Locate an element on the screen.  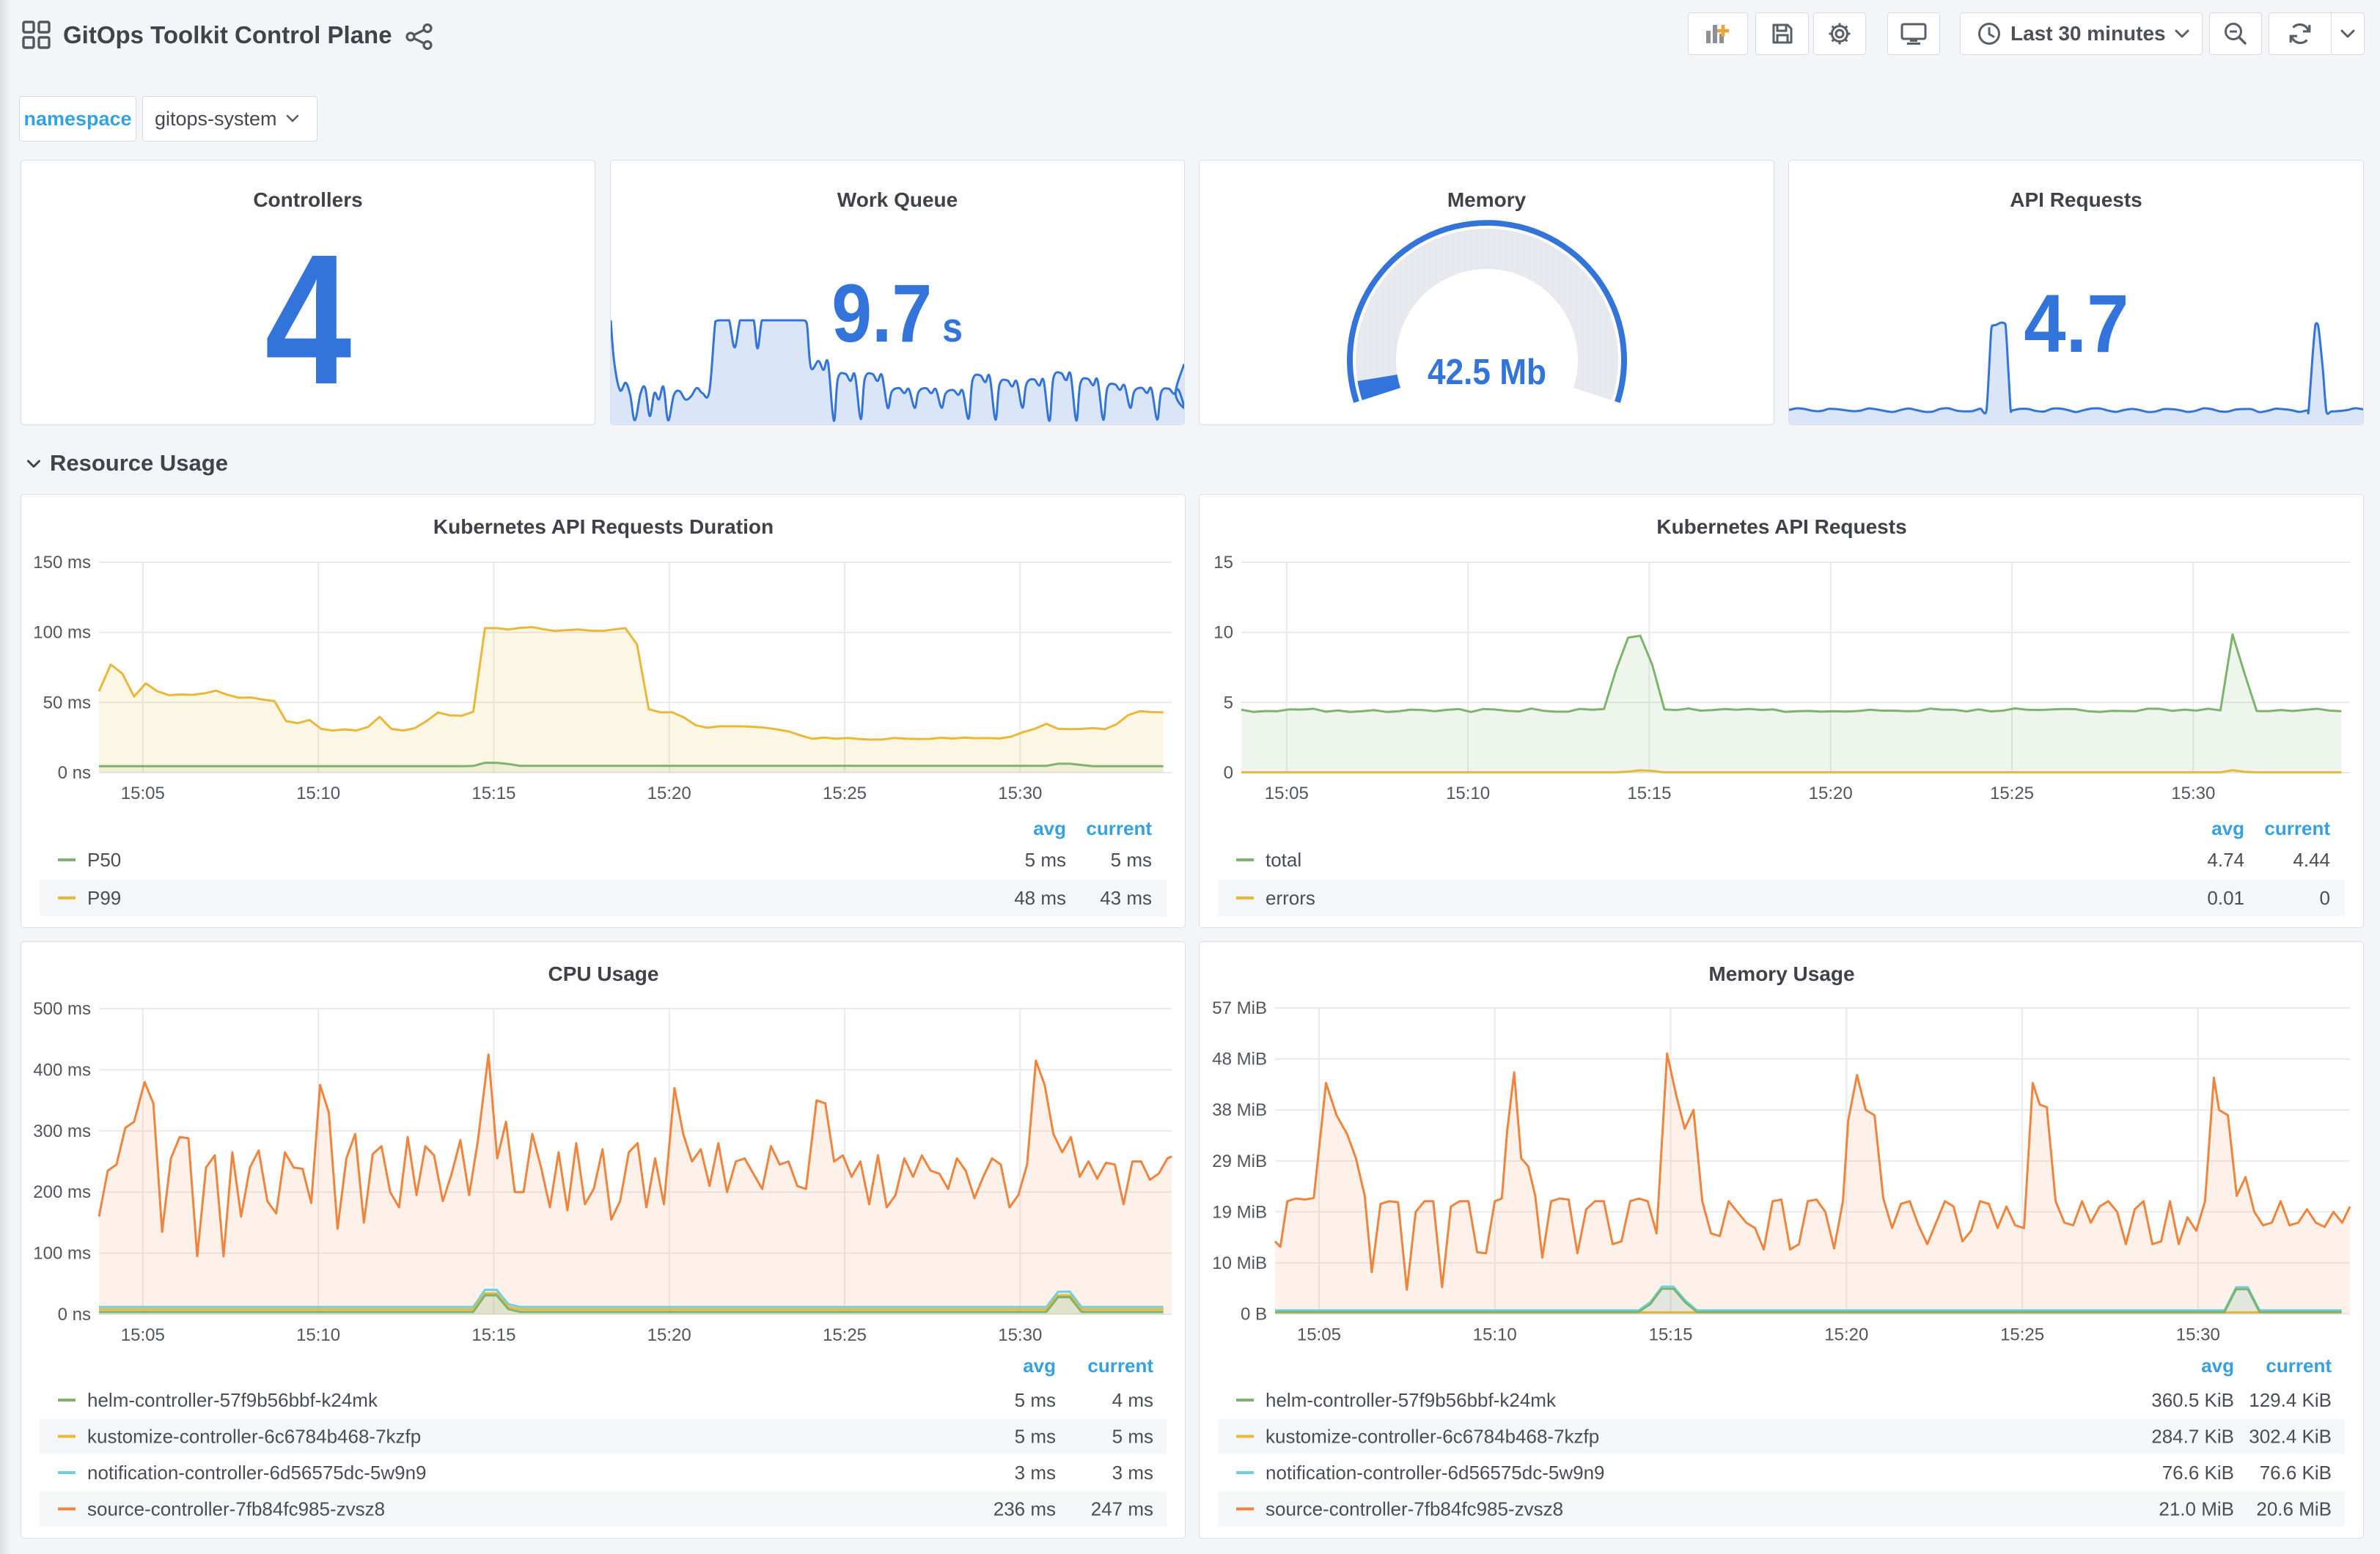
svg-text: 360.5 KiB is located at coordinates (2193, 1400).